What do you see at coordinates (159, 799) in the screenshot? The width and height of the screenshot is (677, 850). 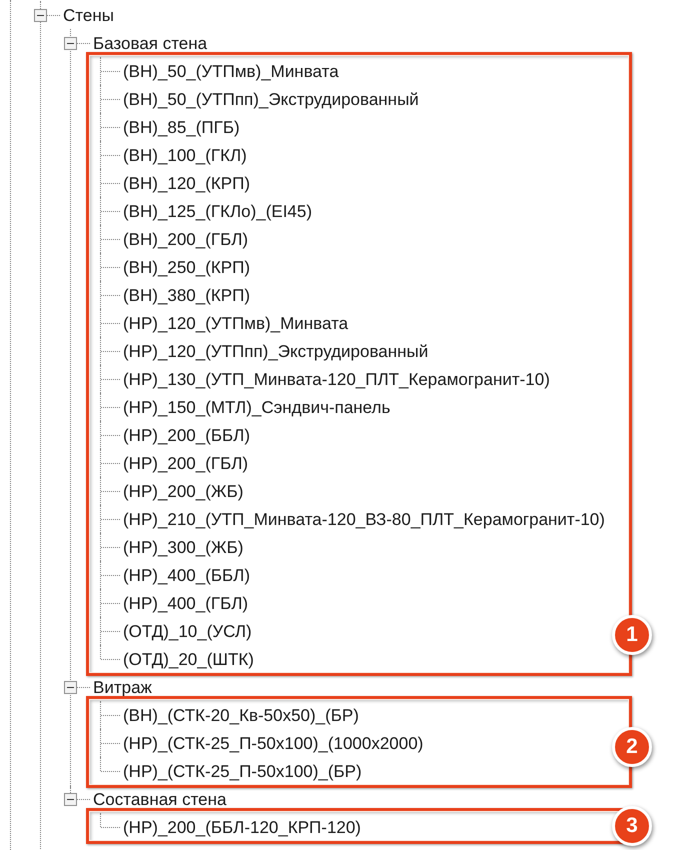 I see `tree-item: Составная стена` at bounding box center [159, 799].